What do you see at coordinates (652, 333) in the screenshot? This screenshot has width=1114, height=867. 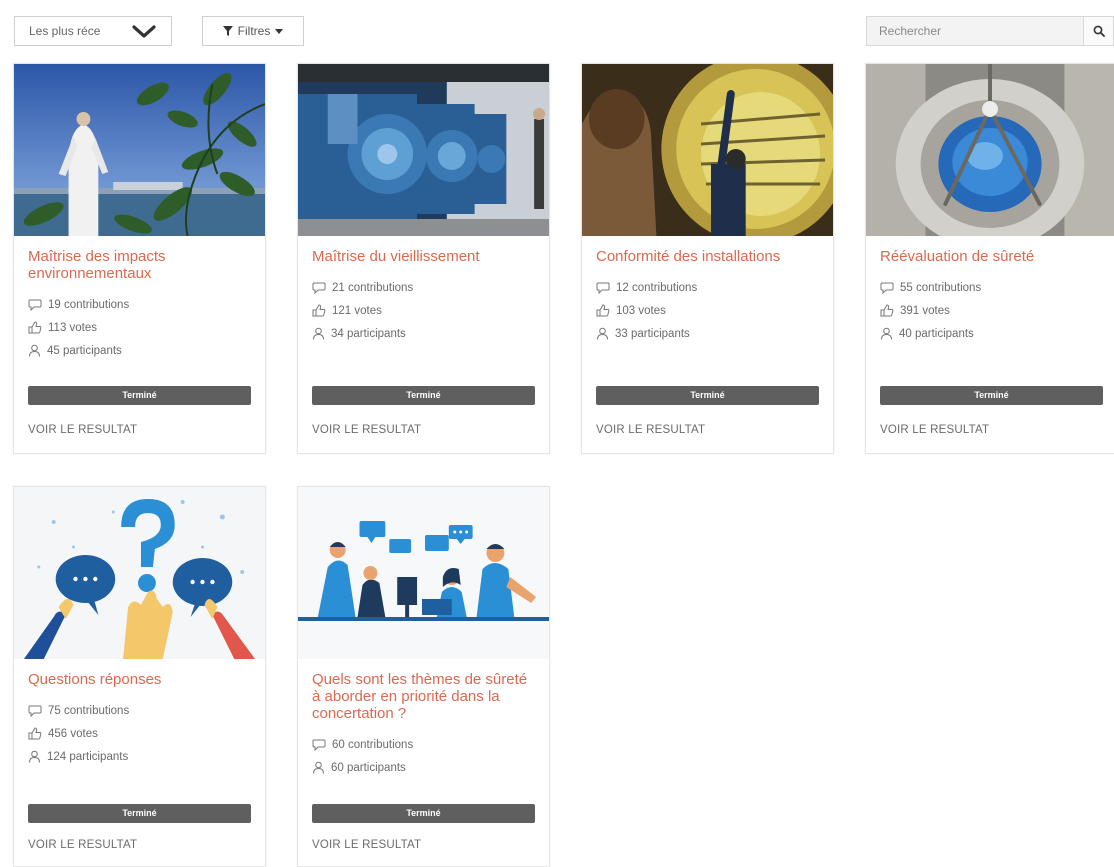 I see `participants-label: 33 participants` at bounding box center [652, 333].